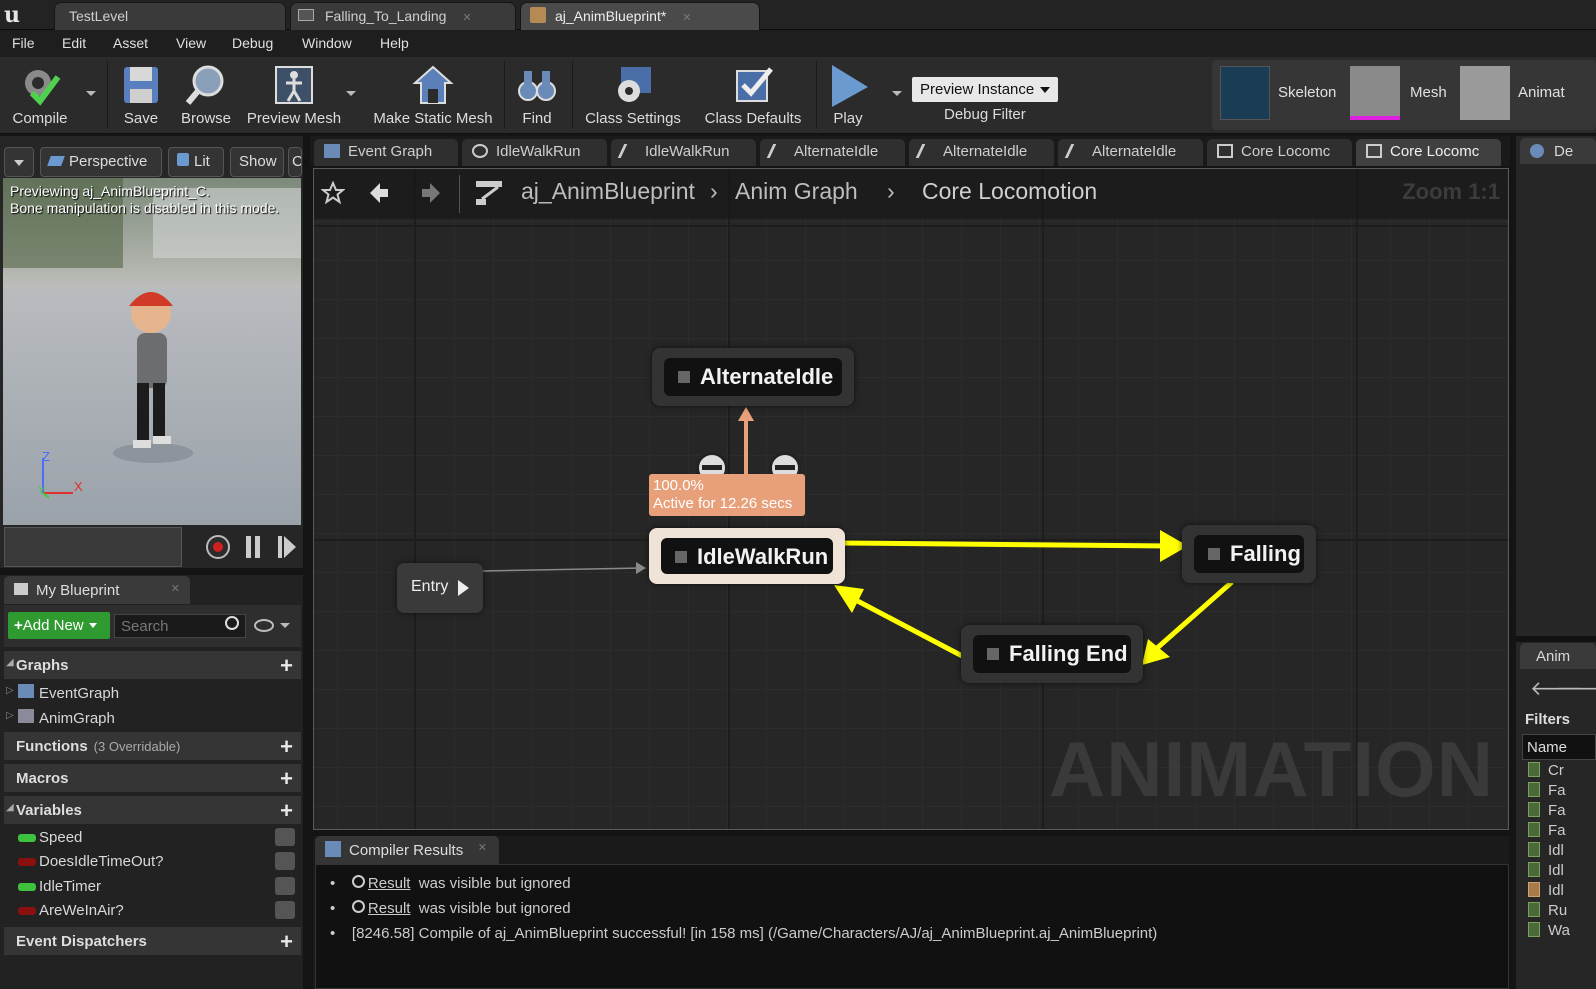 This screenshot has height=989, width=1596. I want to click on unreal-logo-icon: u, so click(17, 15).